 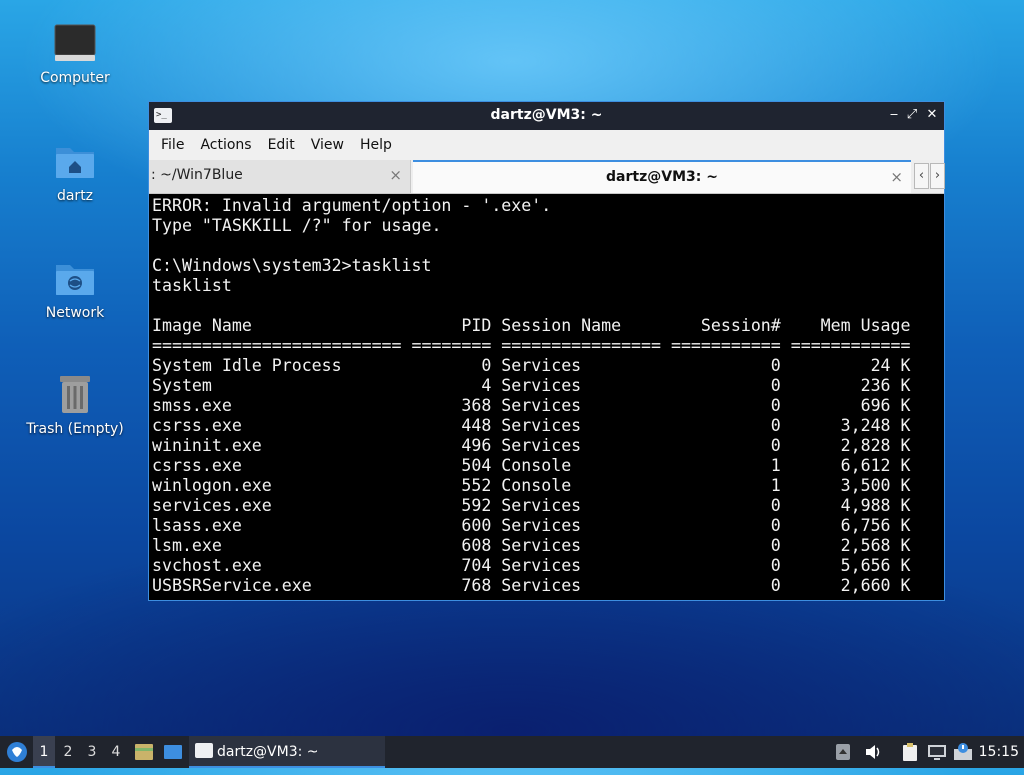 What do you see at coordinates (192, 285) in the screenshot?
I see `terminal-line: tasklist` at bounding box center [192, 285].